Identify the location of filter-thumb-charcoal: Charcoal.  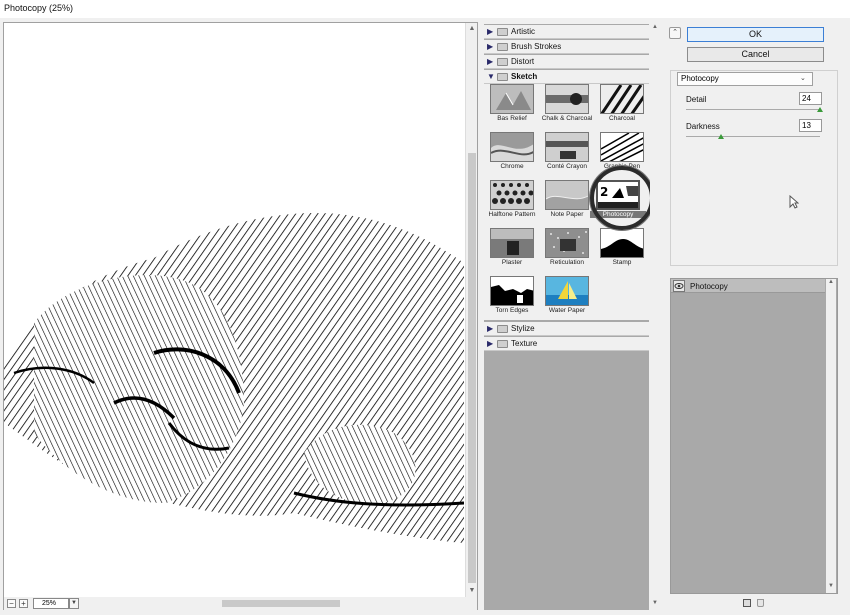
(622, 107).